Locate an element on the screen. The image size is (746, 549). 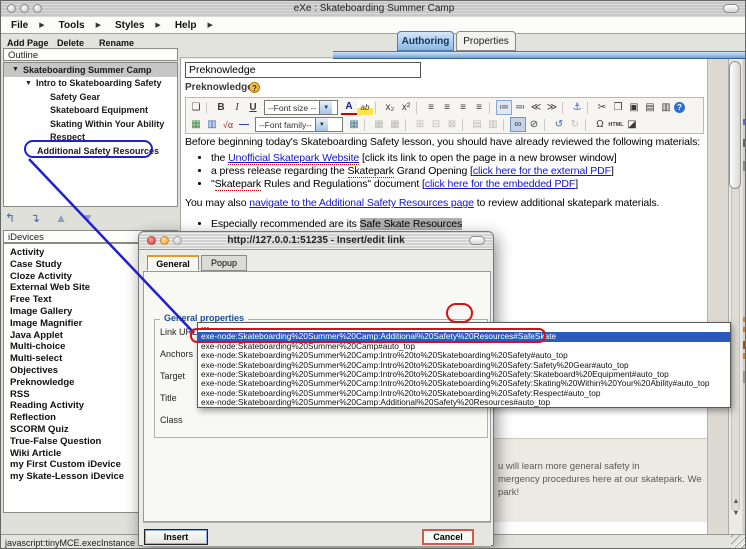
help-icon: ? is located at coordinates (679, 107).